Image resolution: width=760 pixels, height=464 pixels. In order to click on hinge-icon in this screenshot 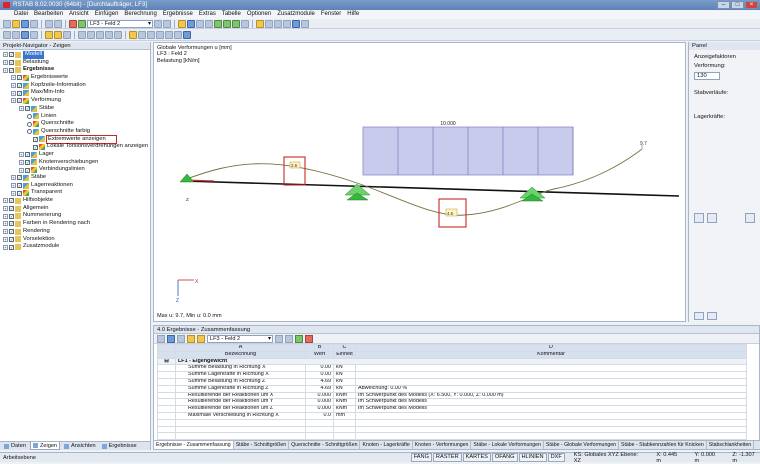, I will do `click(34, 34)`.